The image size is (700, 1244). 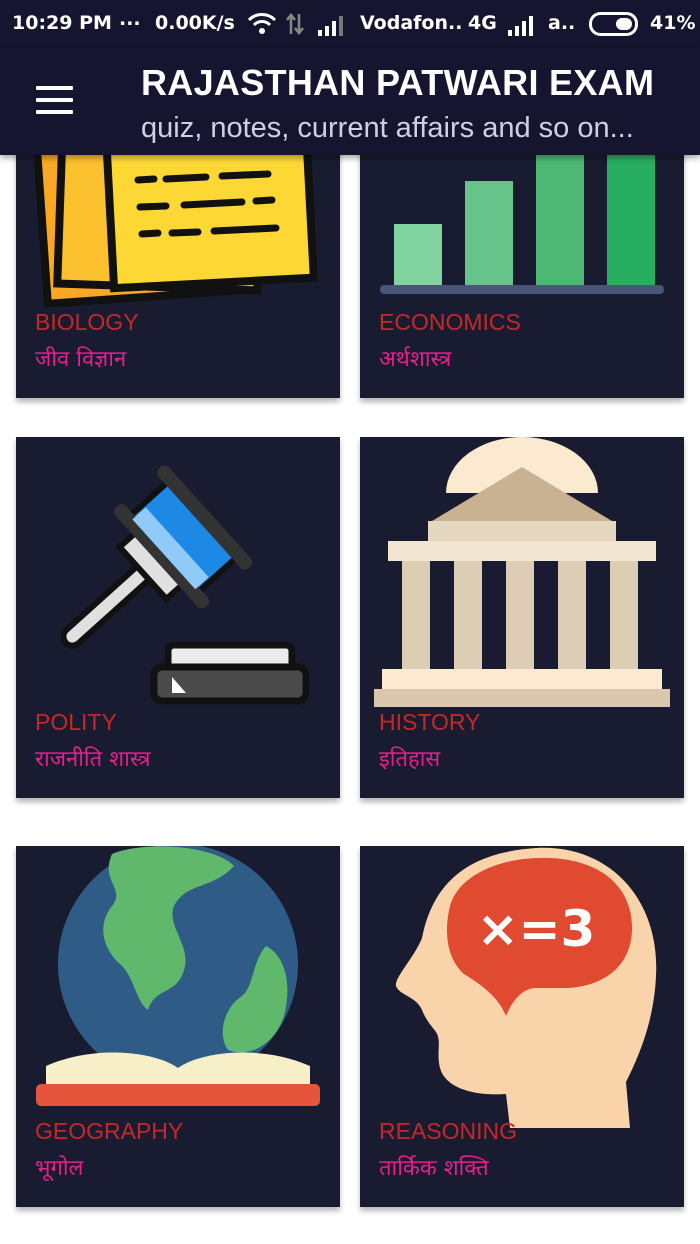 I want to click on gavel-icon, so click(x=185, y=585).